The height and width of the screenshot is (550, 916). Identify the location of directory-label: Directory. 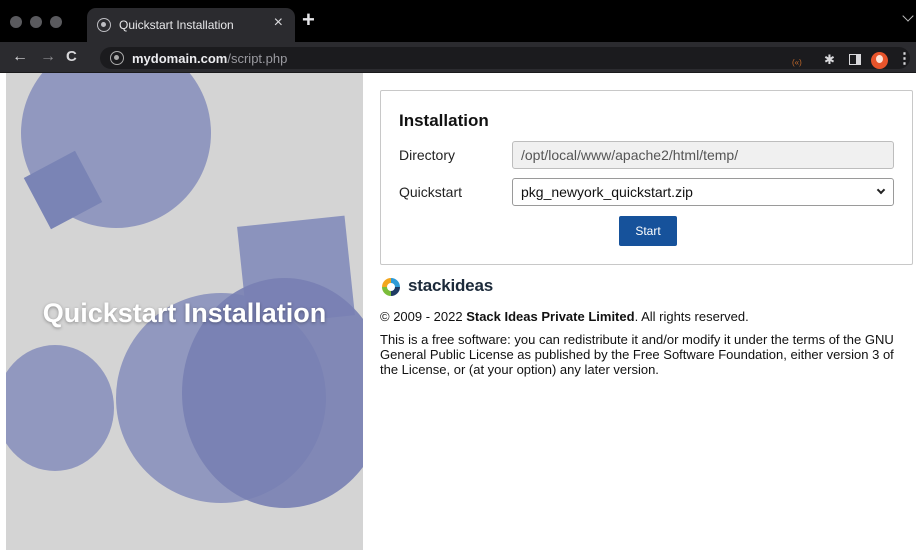
(427, 155).